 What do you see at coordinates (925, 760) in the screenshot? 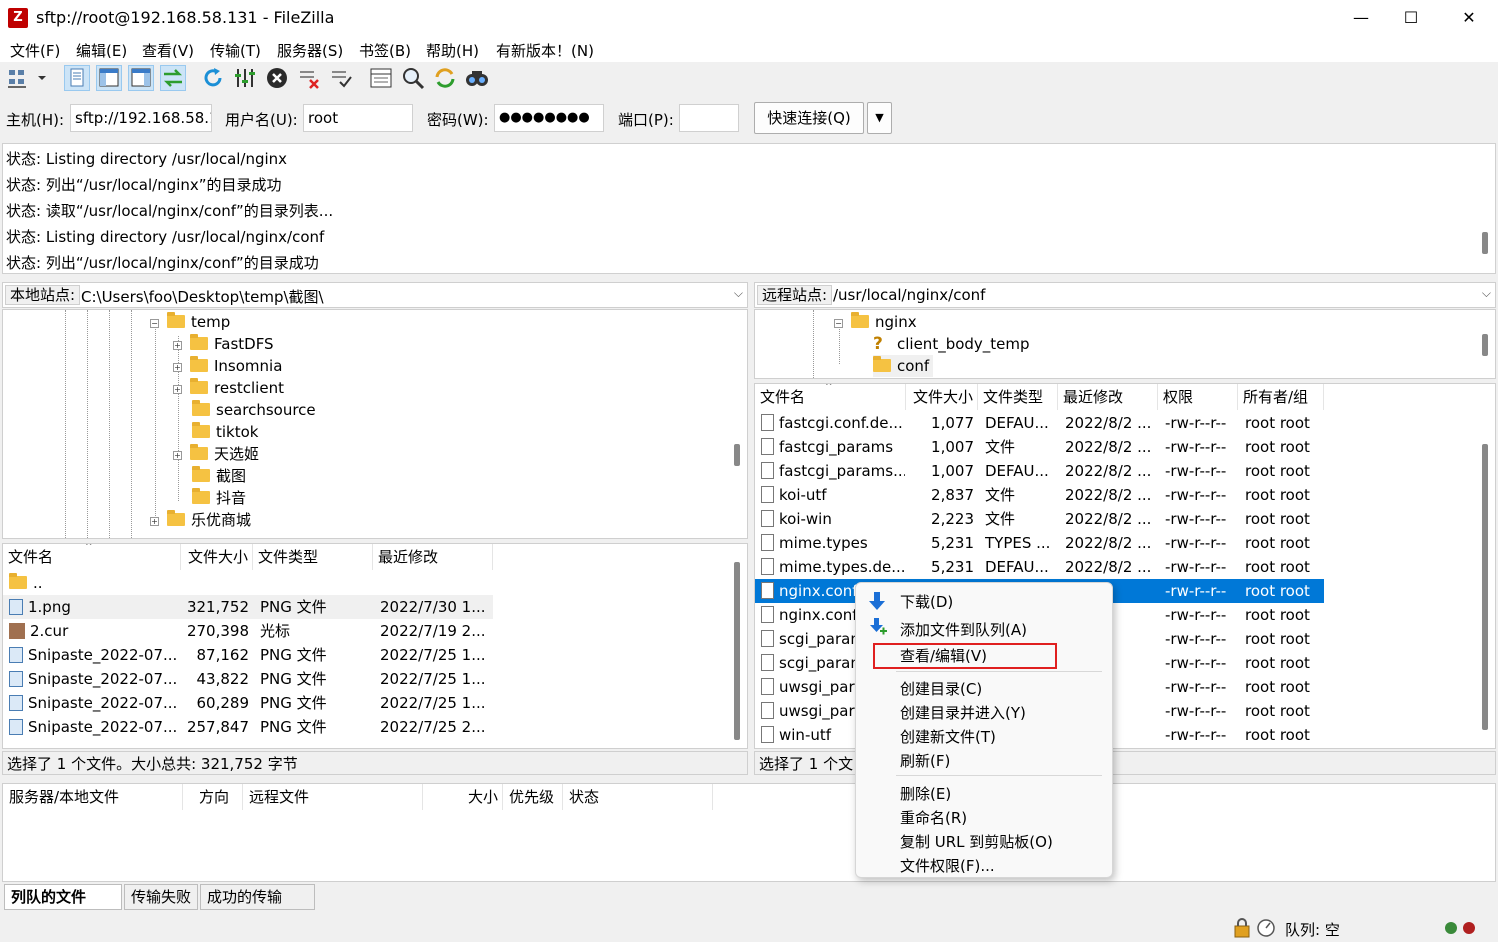
I see `menu-item-refresh: 刷新(F)` at bounding box center [925, 760].